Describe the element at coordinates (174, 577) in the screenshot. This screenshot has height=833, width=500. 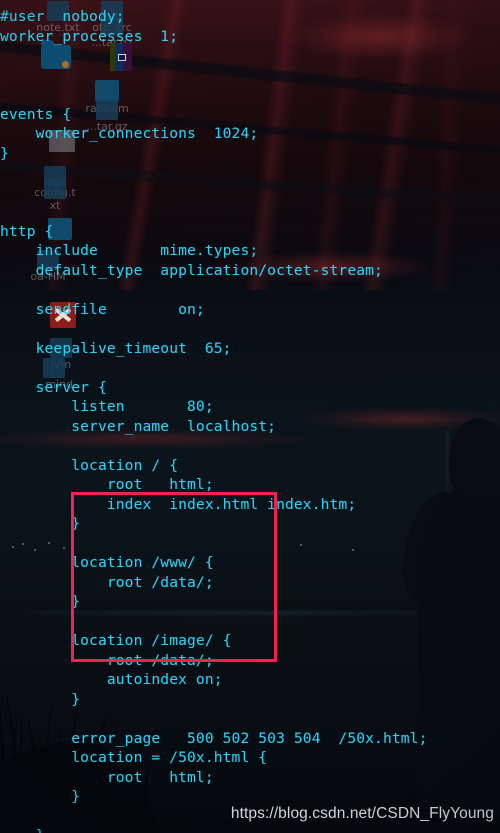
I see `location-blocks-highlight-box` at that location.